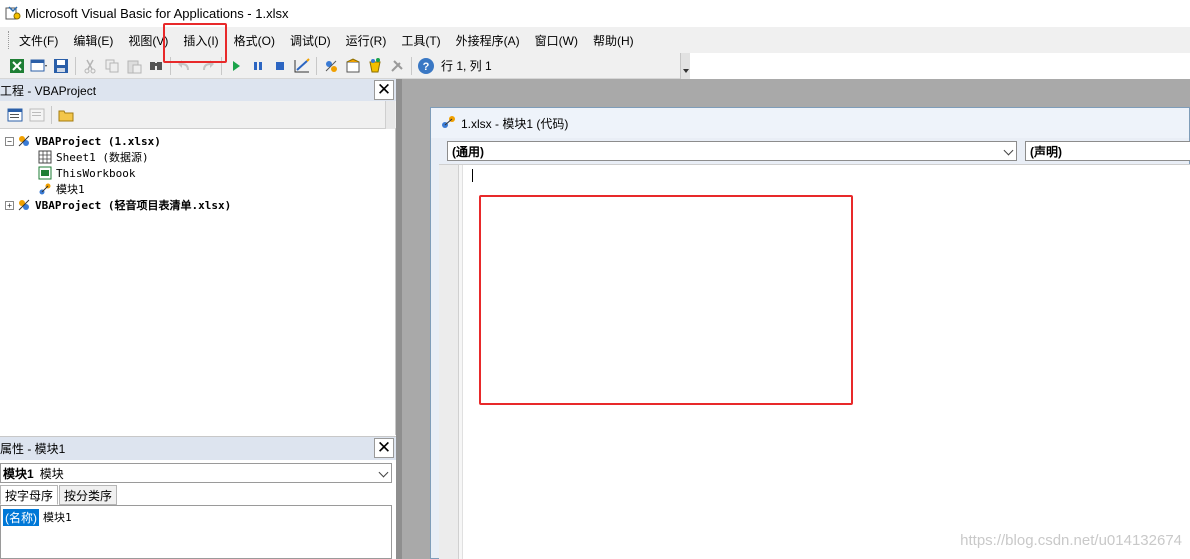 The height and width of the screenshot is (559, 1190). Describe the element at coordinates (39, 66) in the screenshot. I see `insert-userform-icon` at that location.